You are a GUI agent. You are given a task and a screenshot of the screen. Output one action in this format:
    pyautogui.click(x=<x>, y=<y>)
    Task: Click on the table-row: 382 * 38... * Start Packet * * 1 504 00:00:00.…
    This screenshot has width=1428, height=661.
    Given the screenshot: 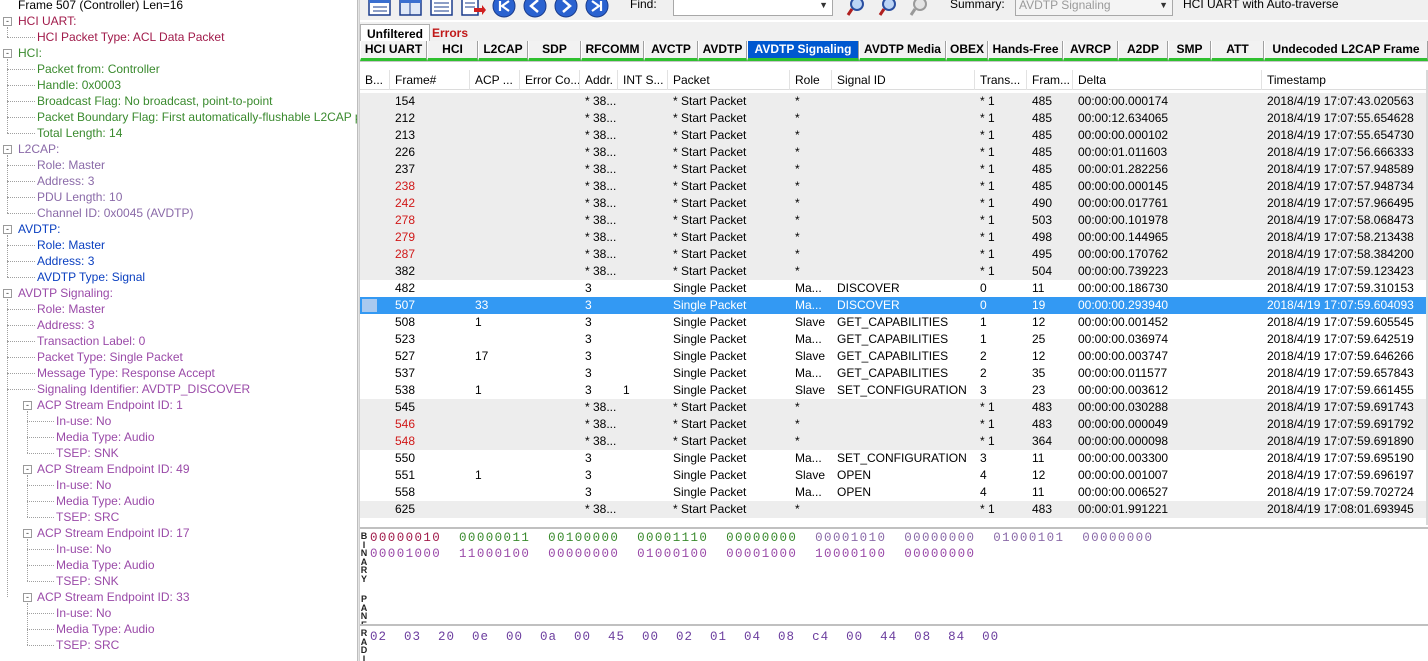 What is the action you would take?
    pyautogui.click(x=894, y=271)
    